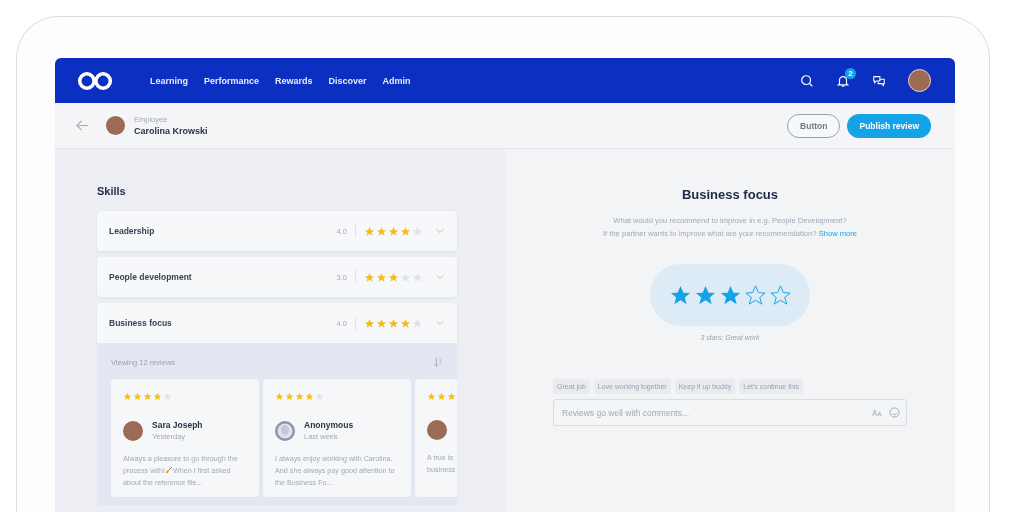 The image size is (1024, 512). Describe the element at coordinates (294, 80) in the screenshot. I see `nav-link: Rewards` at that location.